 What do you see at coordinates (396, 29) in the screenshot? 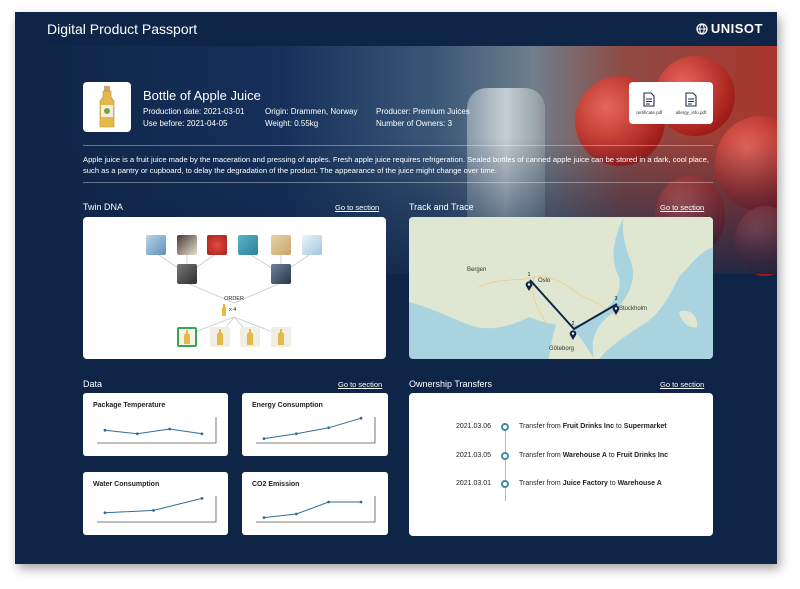
I see `top-bar: Digital Product Passport UNISOT` at bounding box center [396, 29].